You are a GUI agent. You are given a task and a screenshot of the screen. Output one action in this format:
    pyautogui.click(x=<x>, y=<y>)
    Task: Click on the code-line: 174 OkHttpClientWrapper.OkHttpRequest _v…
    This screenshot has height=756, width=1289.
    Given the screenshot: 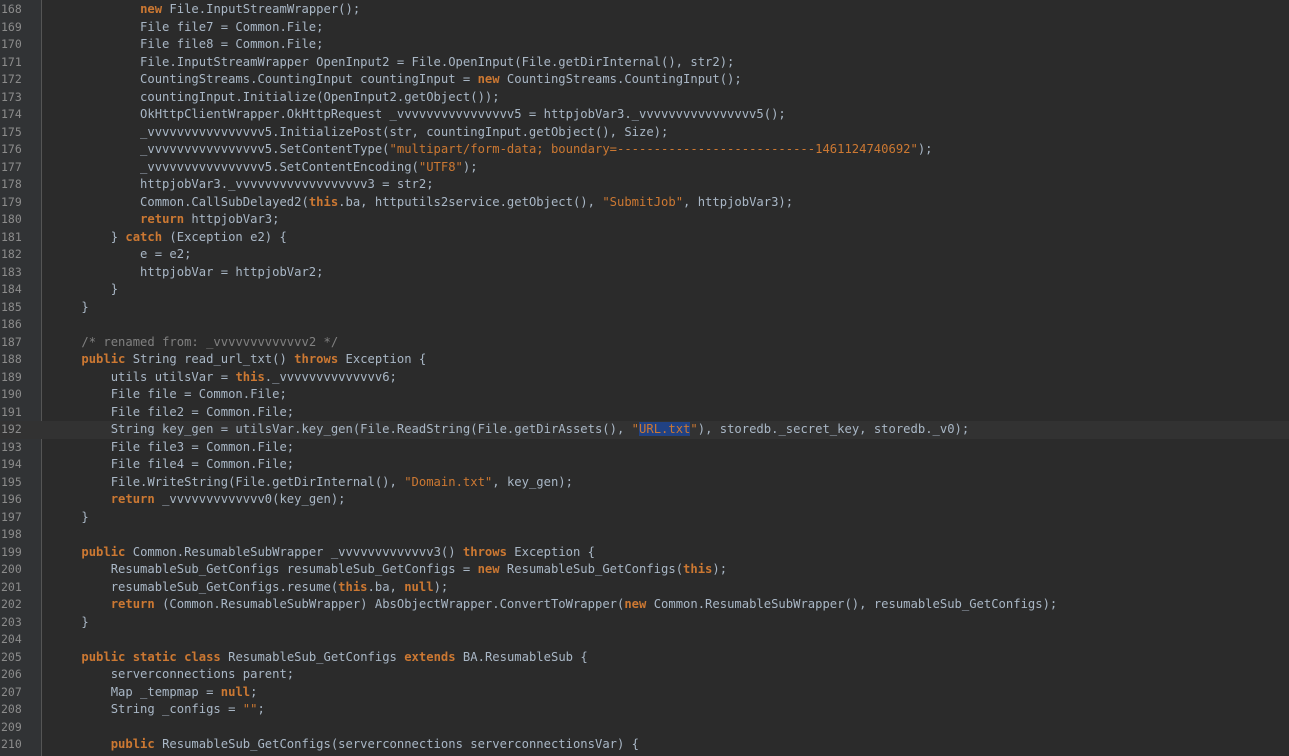 What is the action you would take?
    pyautogui.click(x=644, y=115)
    